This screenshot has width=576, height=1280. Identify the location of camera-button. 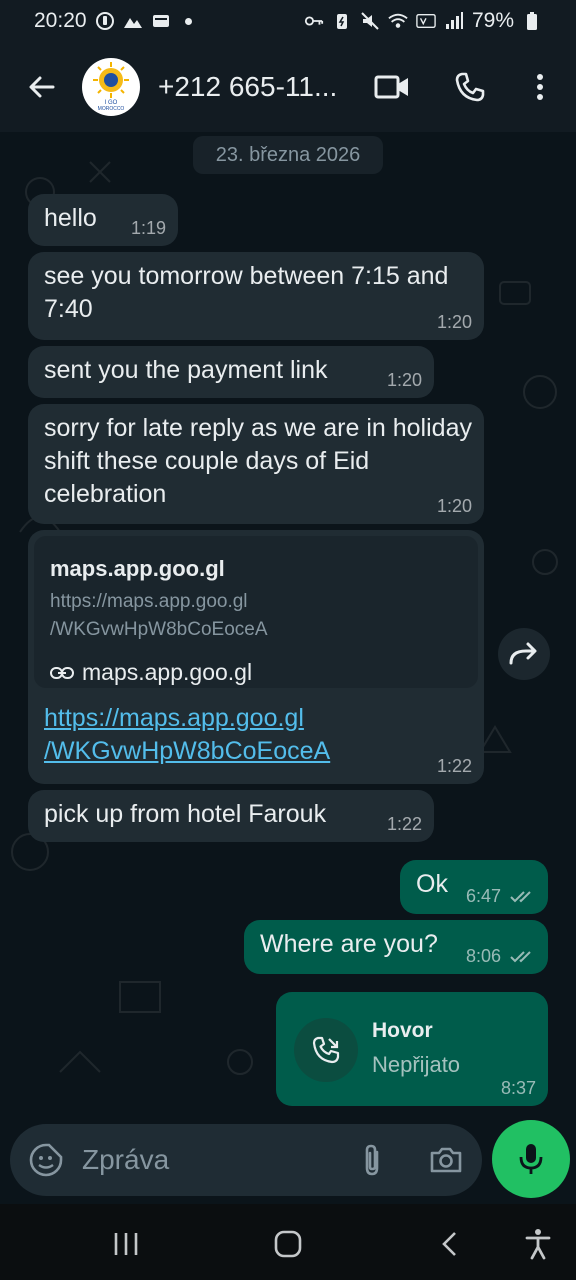
(446, 1160).